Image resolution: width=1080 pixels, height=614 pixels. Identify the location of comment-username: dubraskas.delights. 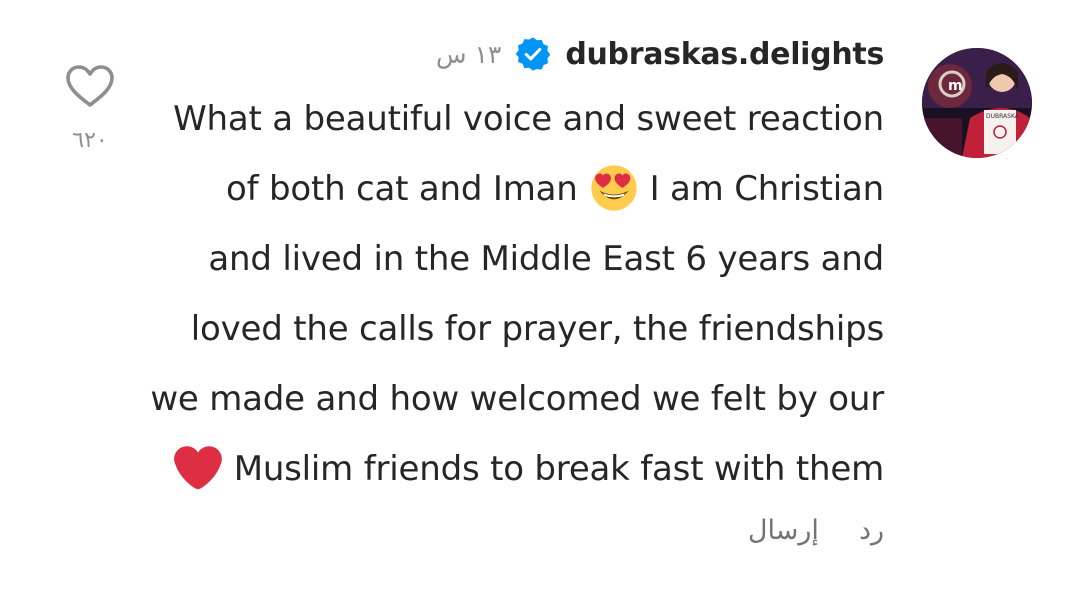
(724, 54).